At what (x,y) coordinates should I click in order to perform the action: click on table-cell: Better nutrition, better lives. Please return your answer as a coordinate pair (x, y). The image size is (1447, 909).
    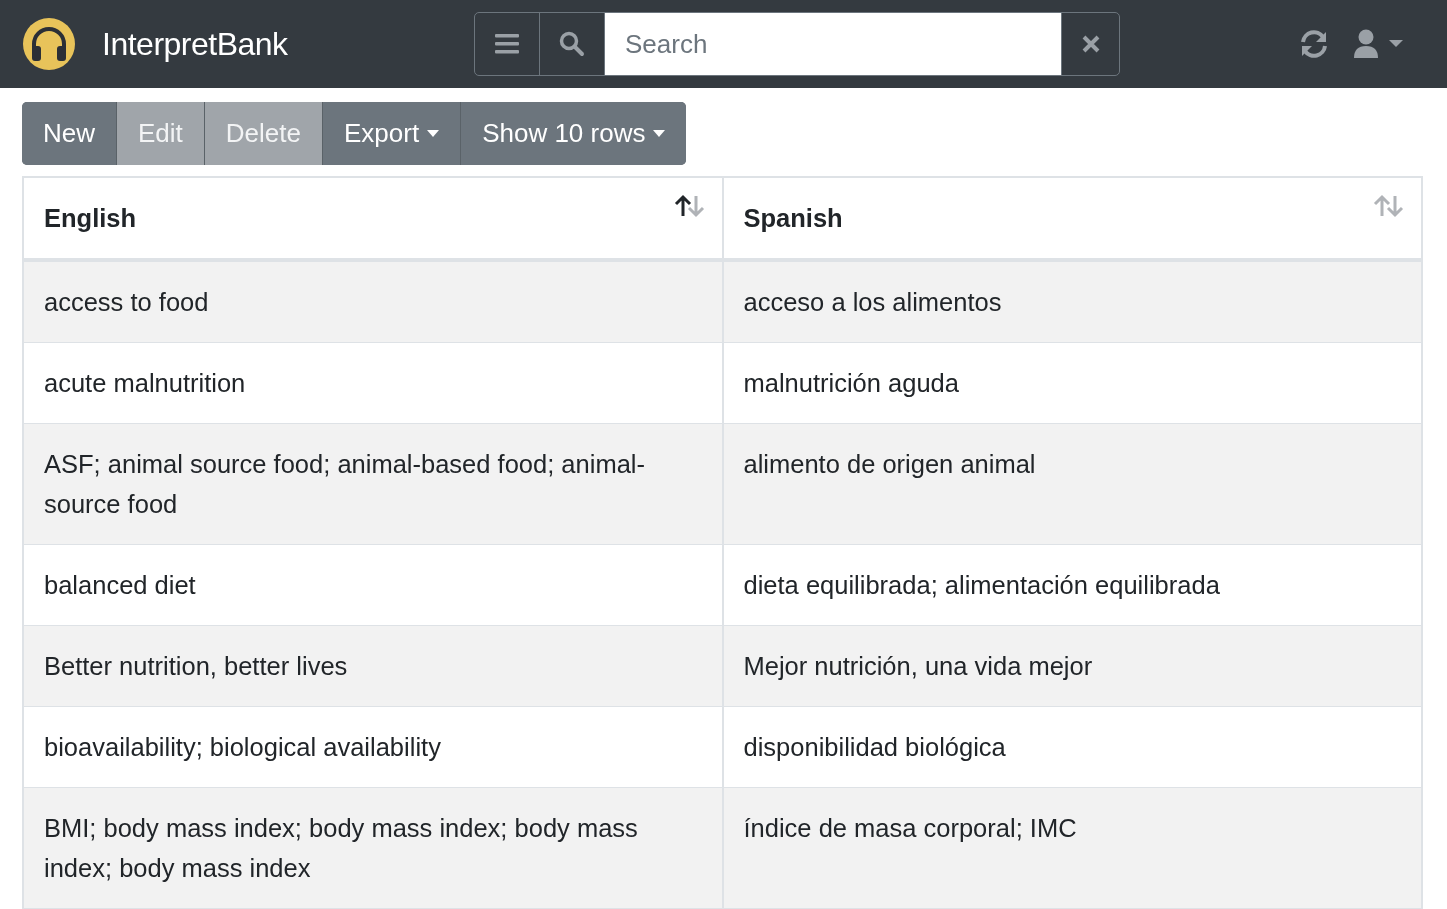
    Looking at the image, I should click on (373, 666).